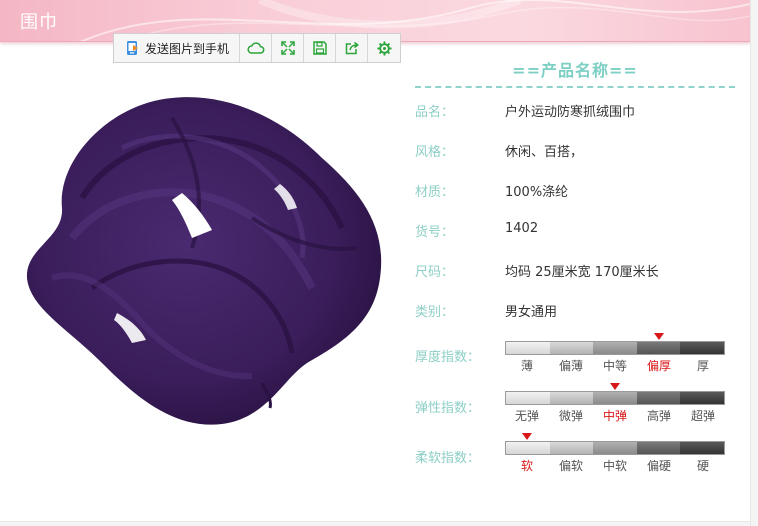 The width and height of the screenshot is (758, 526). Describe the element at coordinates (658, 466) in the screenshot. I see `scale-level: 偏硬` at that location.